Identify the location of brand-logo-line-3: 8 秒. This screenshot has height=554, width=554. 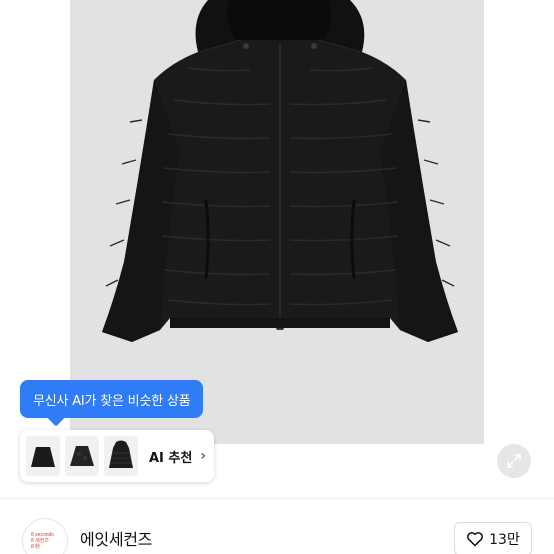
(36, 547).